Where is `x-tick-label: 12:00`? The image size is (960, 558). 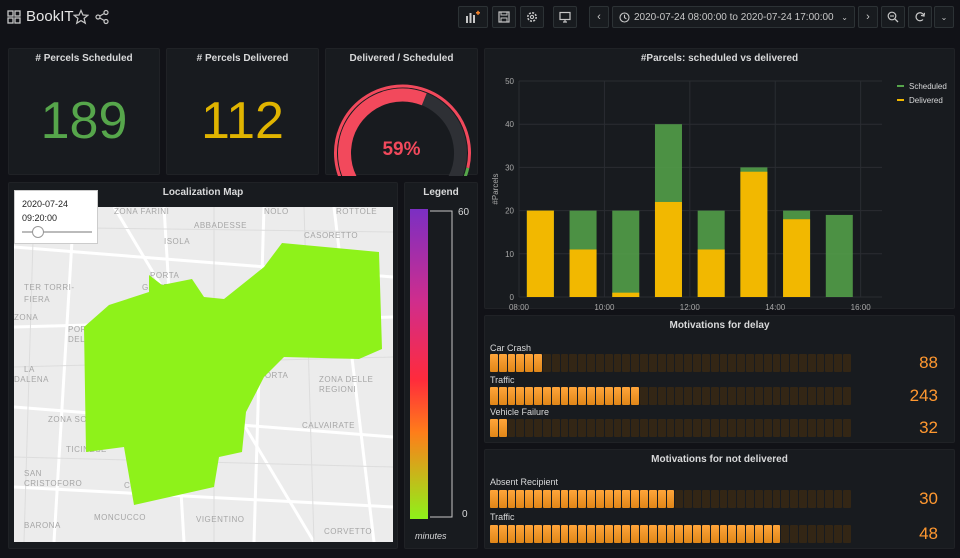 x-tick-label: 12:00 is located at coordinates (690, 306).